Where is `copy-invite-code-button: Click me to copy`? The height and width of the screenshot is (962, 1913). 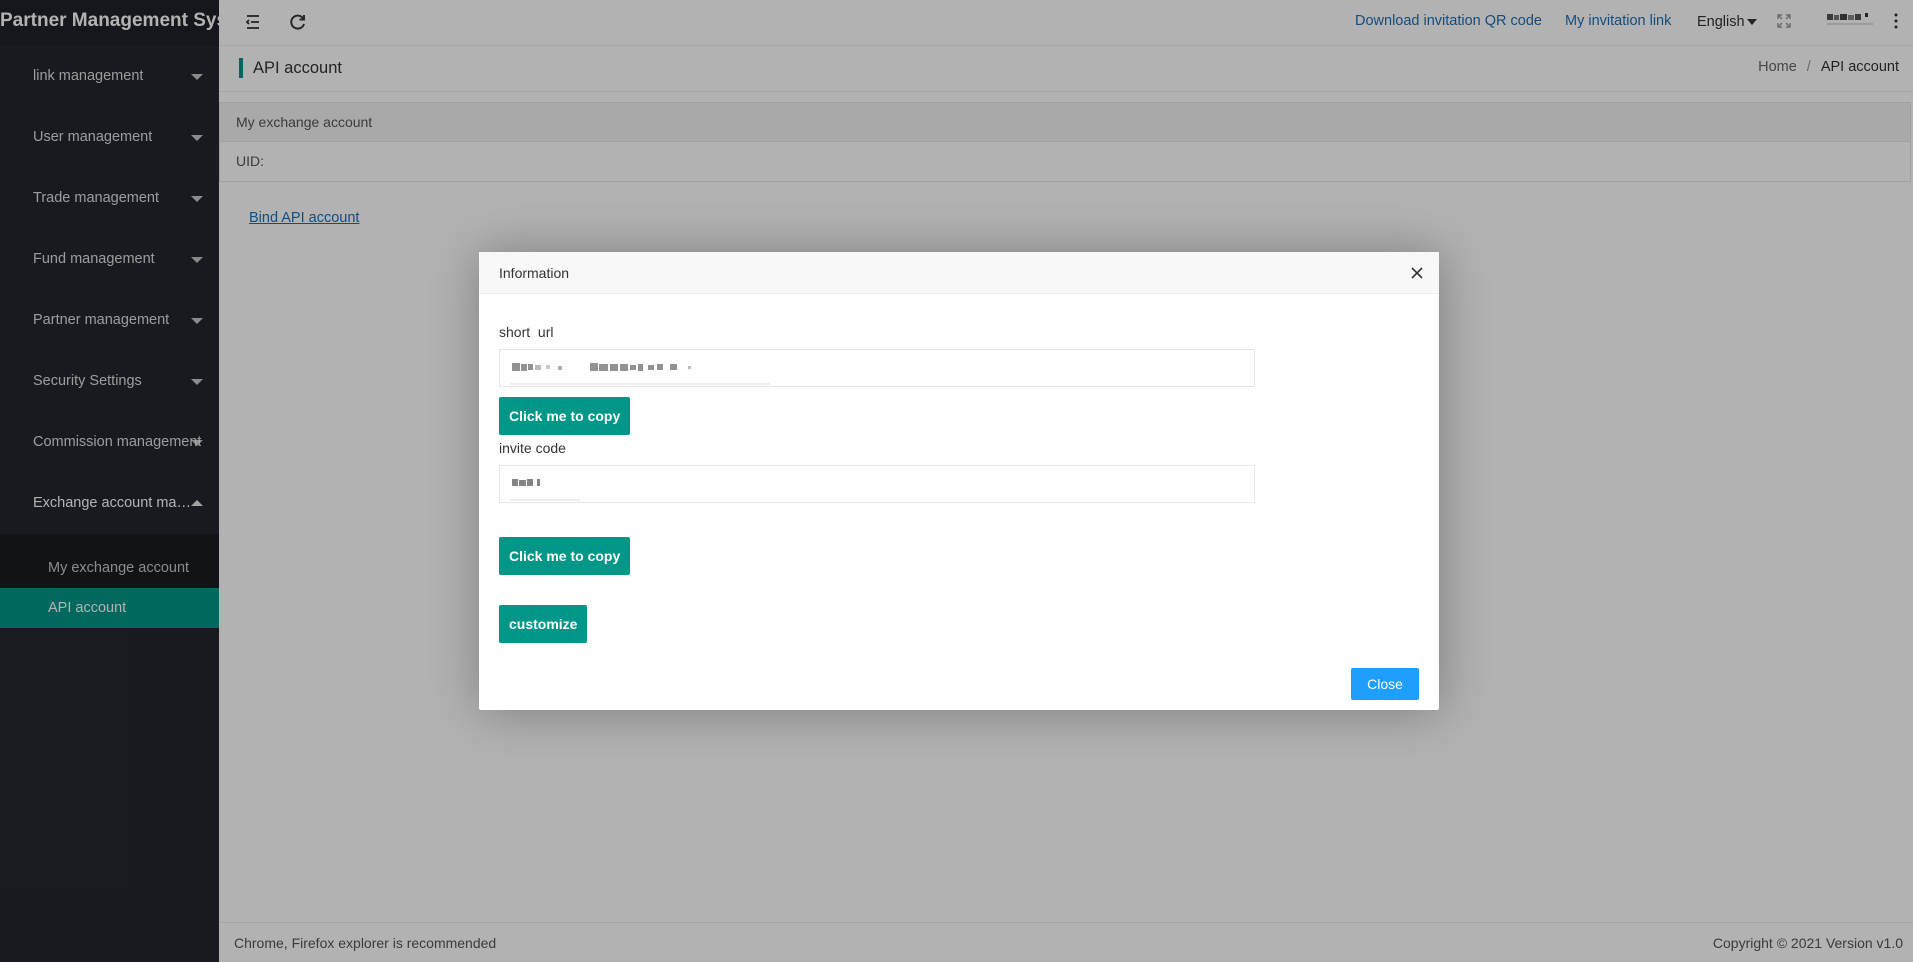 copy-invite-code-button: Click me to copy is located at coordinates (565, 556).